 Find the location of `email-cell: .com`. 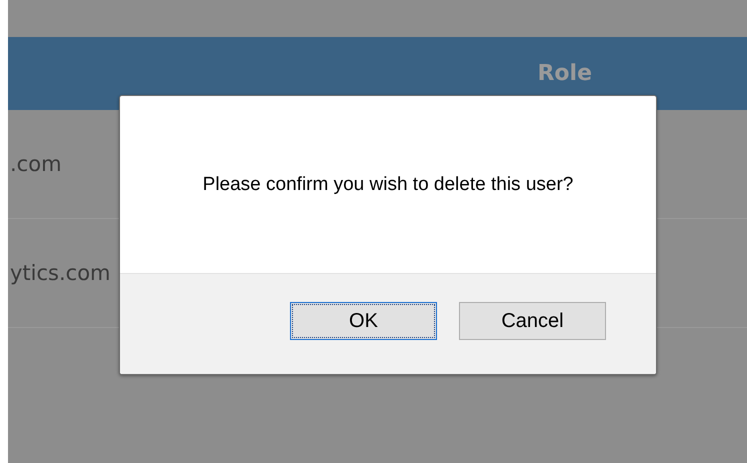

email-cell: .com is located at coordinates (36, 164).